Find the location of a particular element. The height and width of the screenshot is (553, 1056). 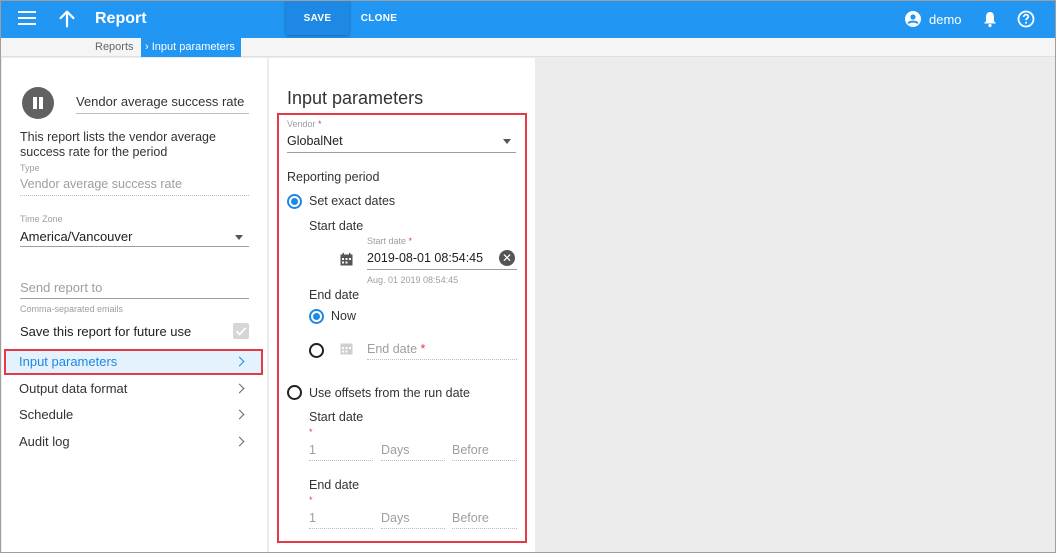

nav-schedule: Schedule is located at coordinates (133, 415).